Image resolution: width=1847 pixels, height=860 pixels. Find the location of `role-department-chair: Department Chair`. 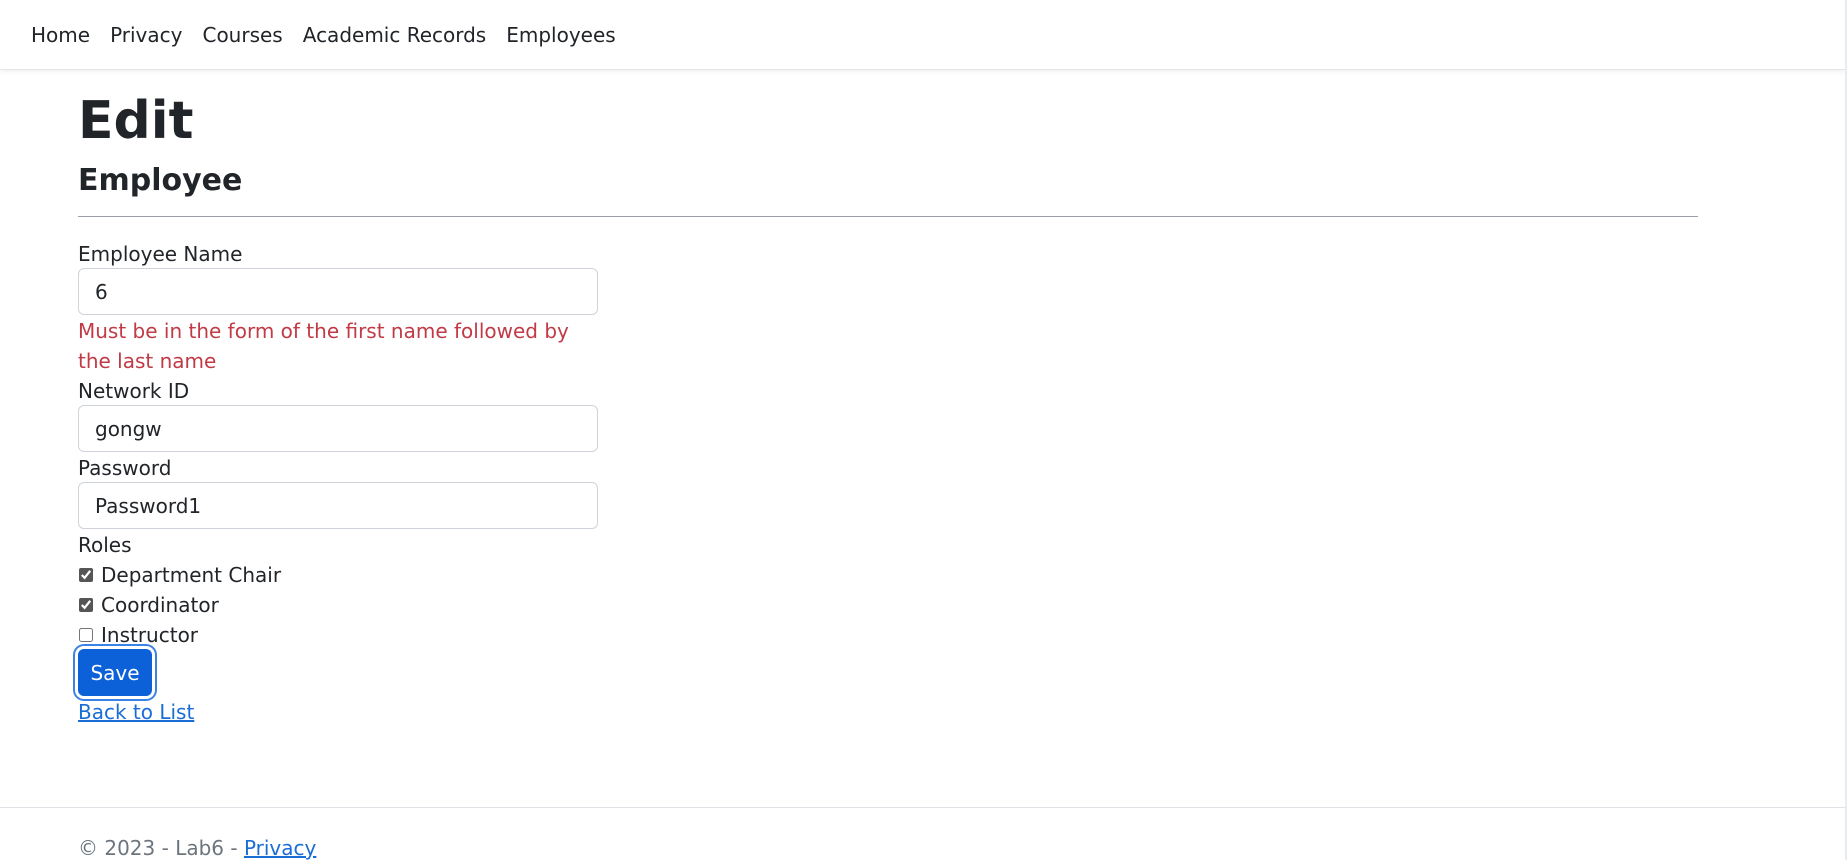

role-department-chair: Department Chair is located at coordinates (179, 575).